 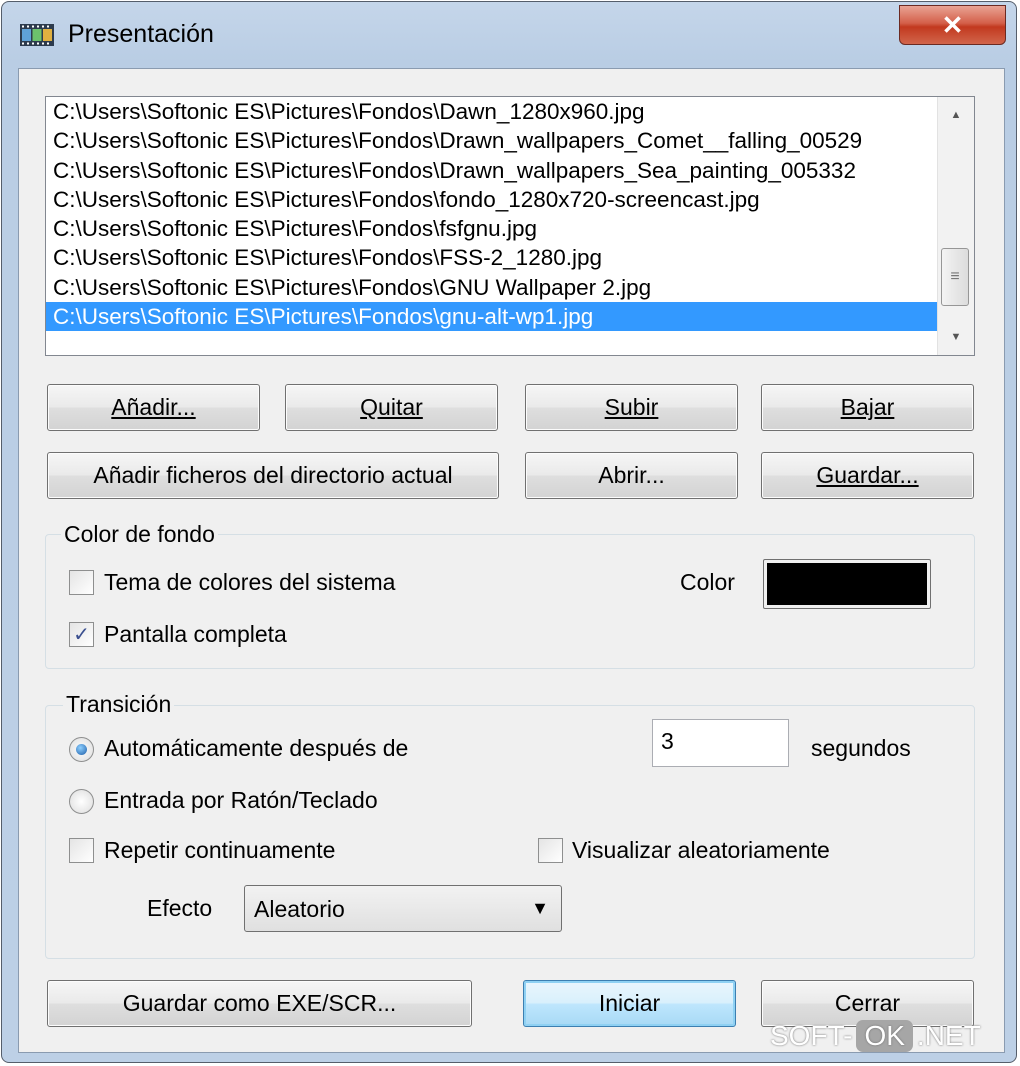 What do you see at coordinates (256, 748) in the screenshot?
I see `auto-advance-label: Automáticamente después de` at bounding box center [256, 748].